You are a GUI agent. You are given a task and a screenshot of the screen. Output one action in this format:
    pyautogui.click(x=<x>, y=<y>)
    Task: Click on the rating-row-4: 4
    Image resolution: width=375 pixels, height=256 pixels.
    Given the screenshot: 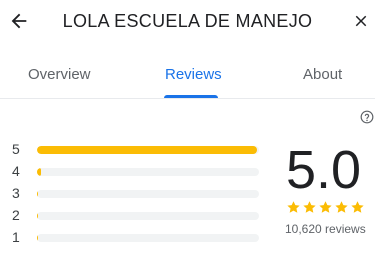 What is the action you would take?
    pyautogui.click(x=137, y=171)
    